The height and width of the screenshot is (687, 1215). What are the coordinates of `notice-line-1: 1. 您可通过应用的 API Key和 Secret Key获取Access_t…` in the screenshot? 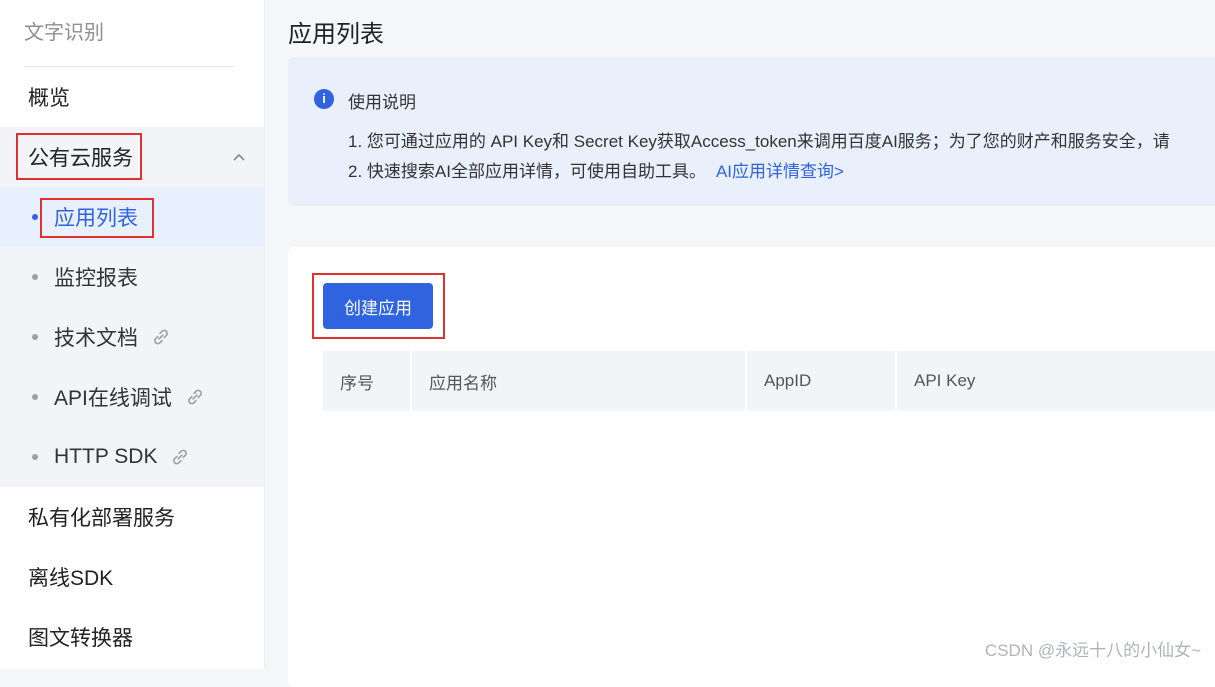 It's located at (759, 141).